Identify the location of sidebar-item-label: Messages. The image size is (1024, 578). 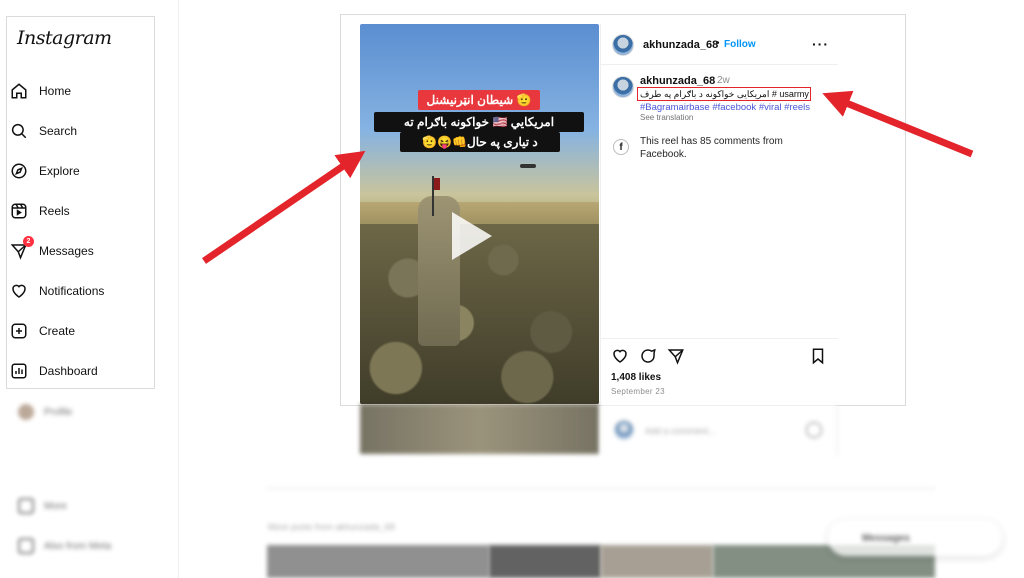
(66, 251).